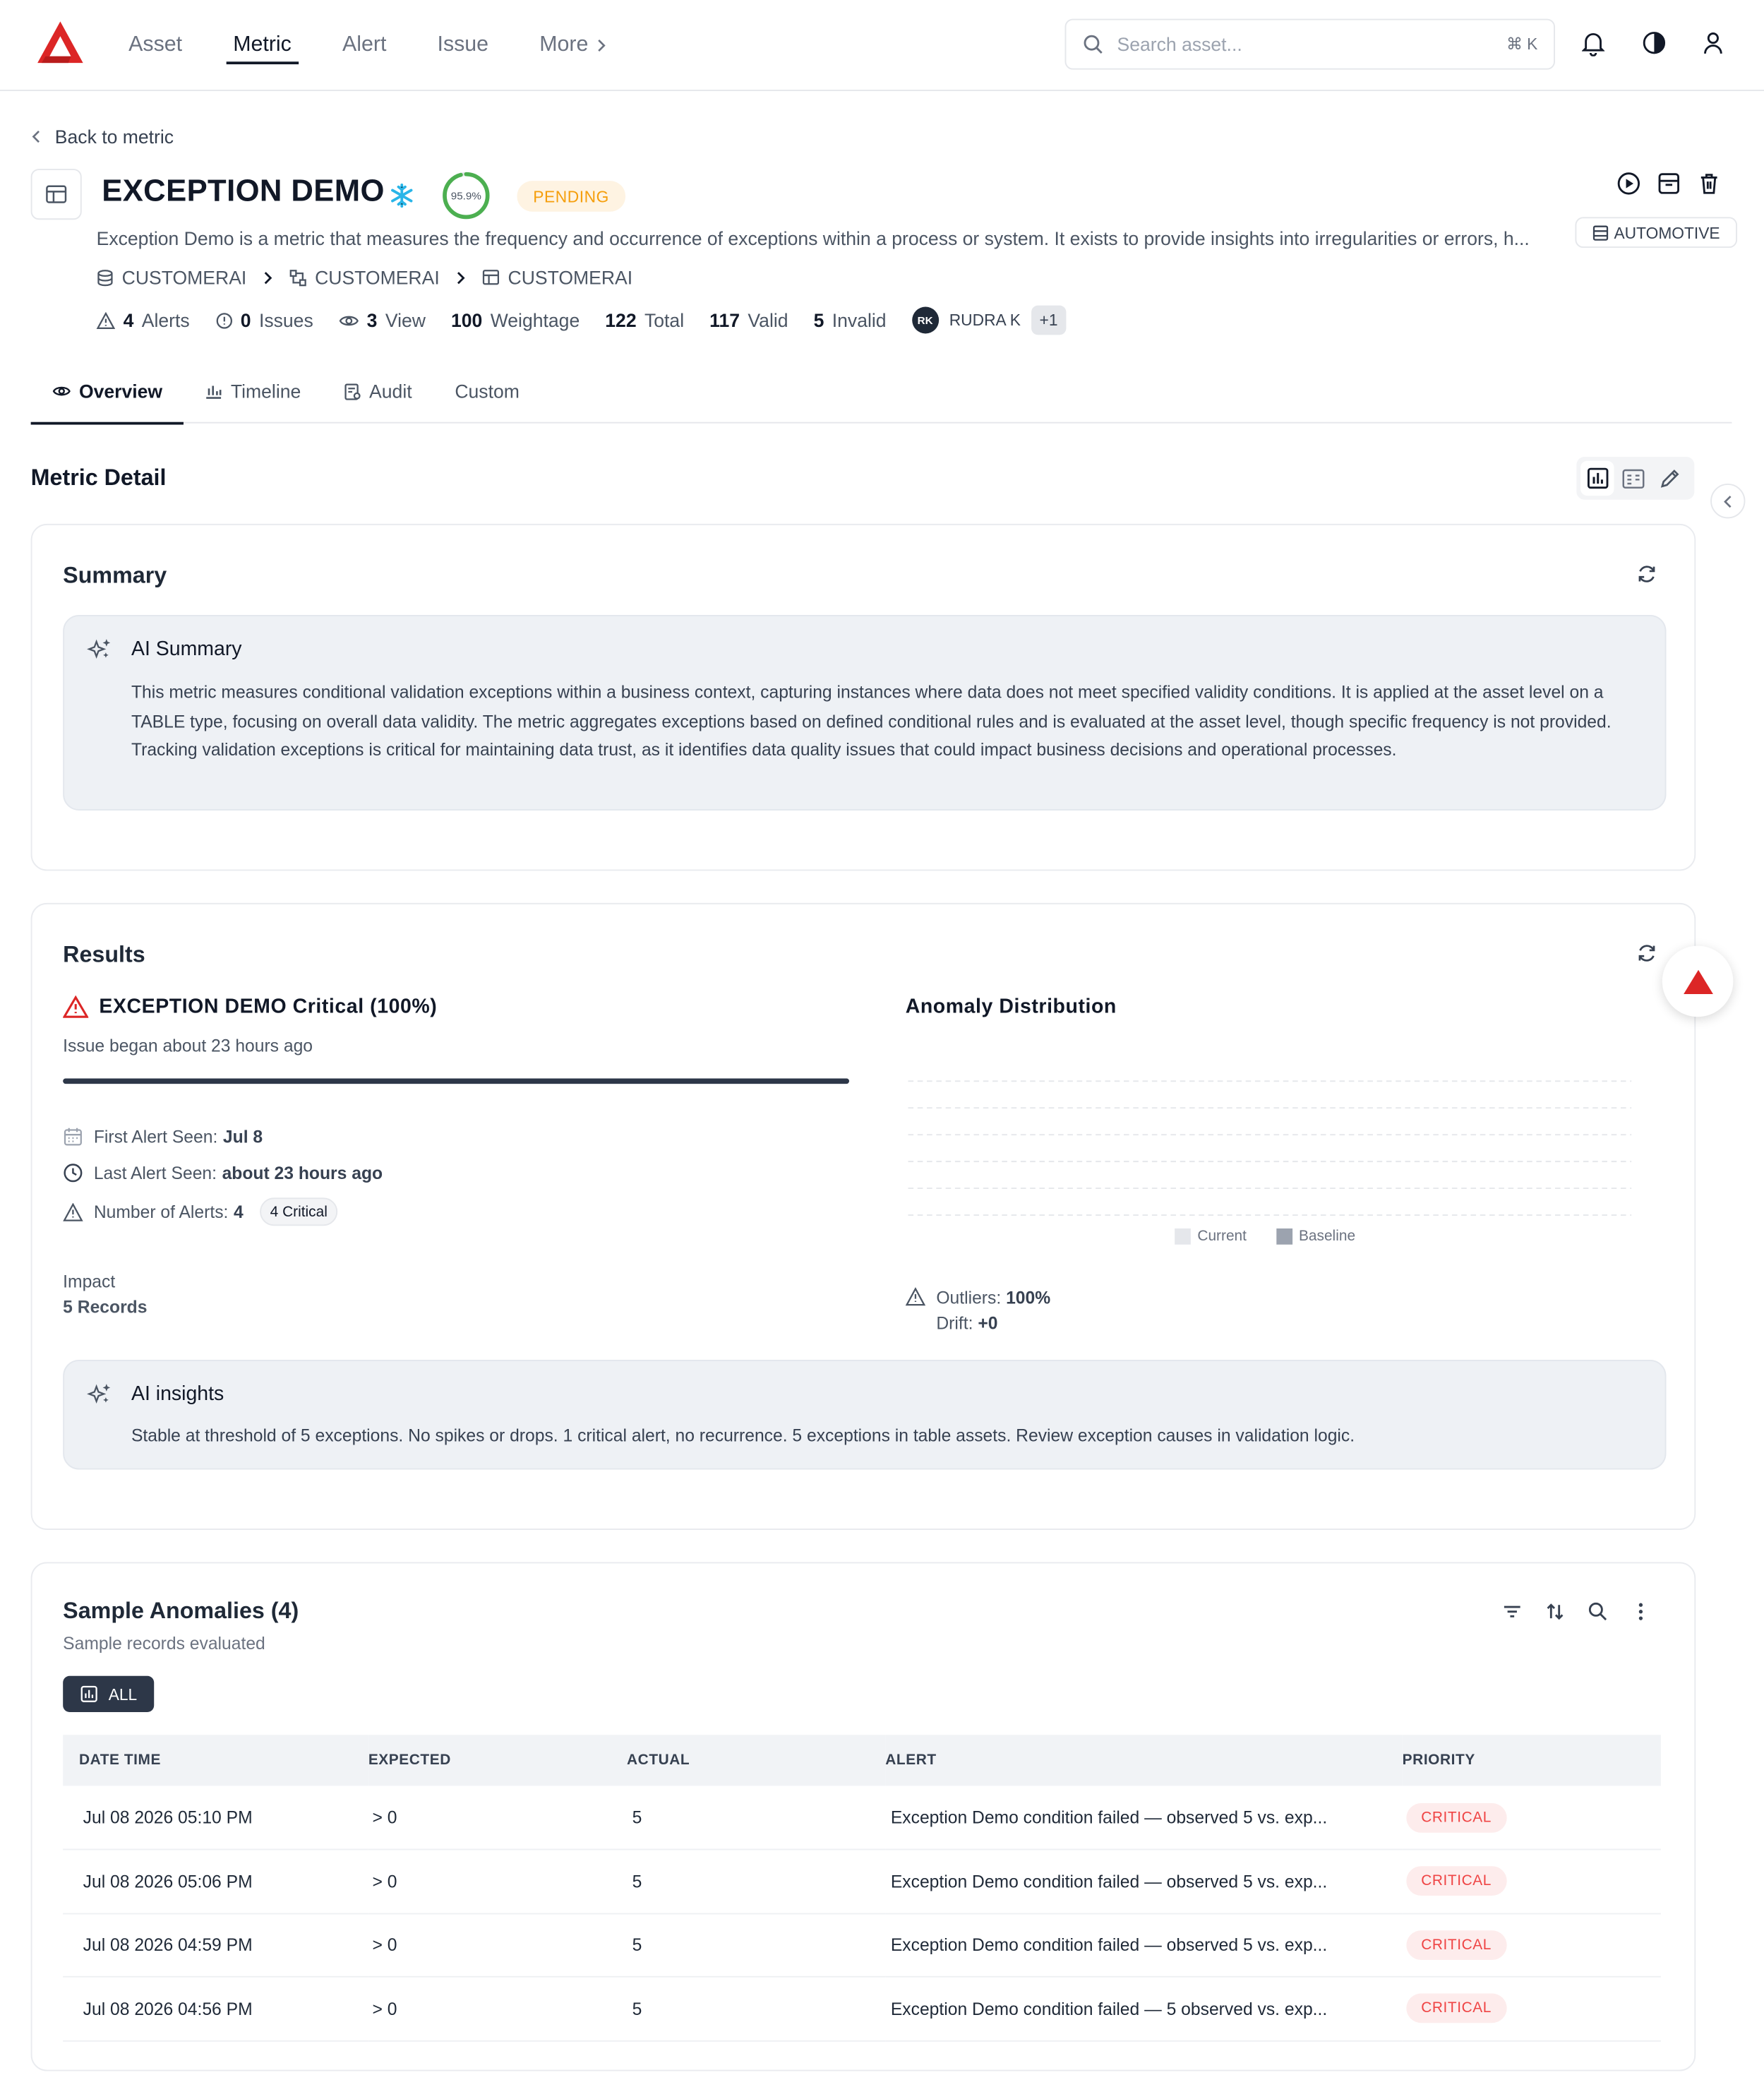  What do you see at coordinates (1512, 1611) in the screenshot?
I see `filter-icon` at bounding box center [1512, 1611].